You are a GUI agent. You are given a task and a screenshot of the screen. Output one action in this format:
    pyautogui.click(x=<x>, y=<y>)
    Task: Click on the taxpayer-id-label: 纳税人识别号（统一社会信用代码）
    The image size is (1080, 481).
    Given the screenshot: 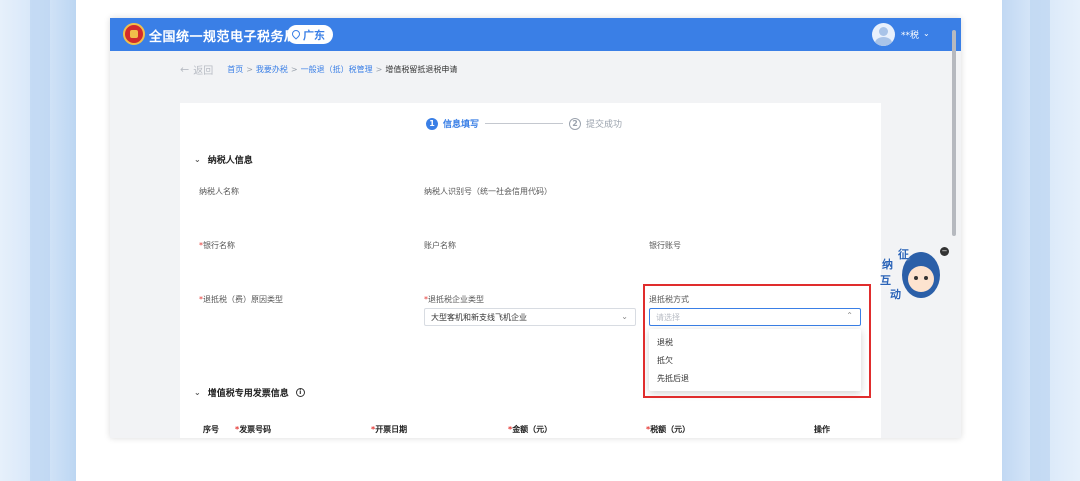 What is the action you would take?
    pyautogui.click(x=488, y=191)
    